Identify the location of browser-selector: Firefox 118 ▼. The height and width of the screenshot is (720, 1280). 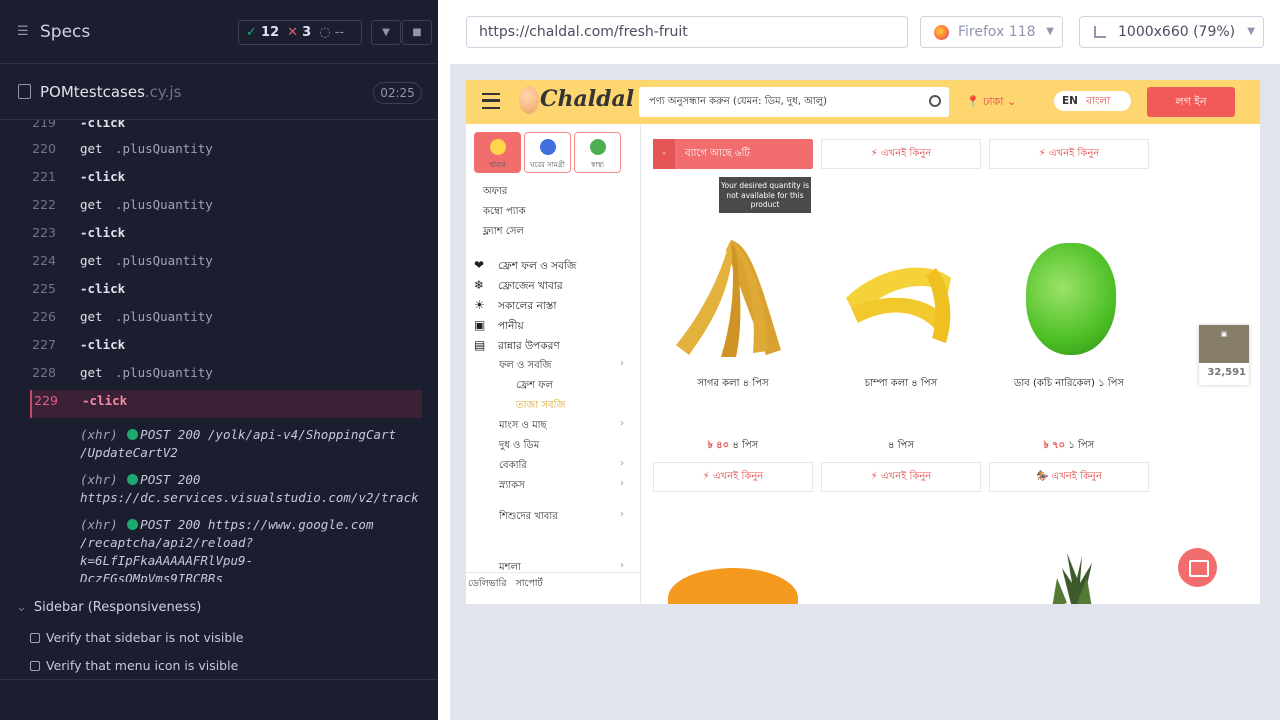
(991, 32).